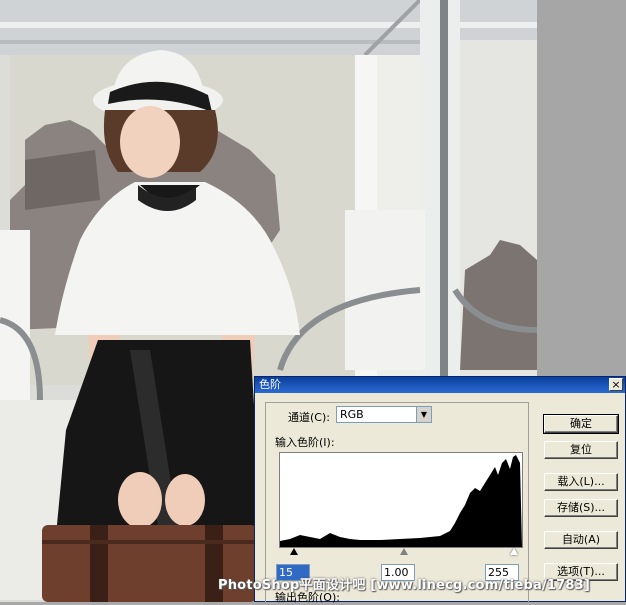 The width and height of the screenshot is (626, 605). I want to click on input-levels-slider, so click(400, 552).